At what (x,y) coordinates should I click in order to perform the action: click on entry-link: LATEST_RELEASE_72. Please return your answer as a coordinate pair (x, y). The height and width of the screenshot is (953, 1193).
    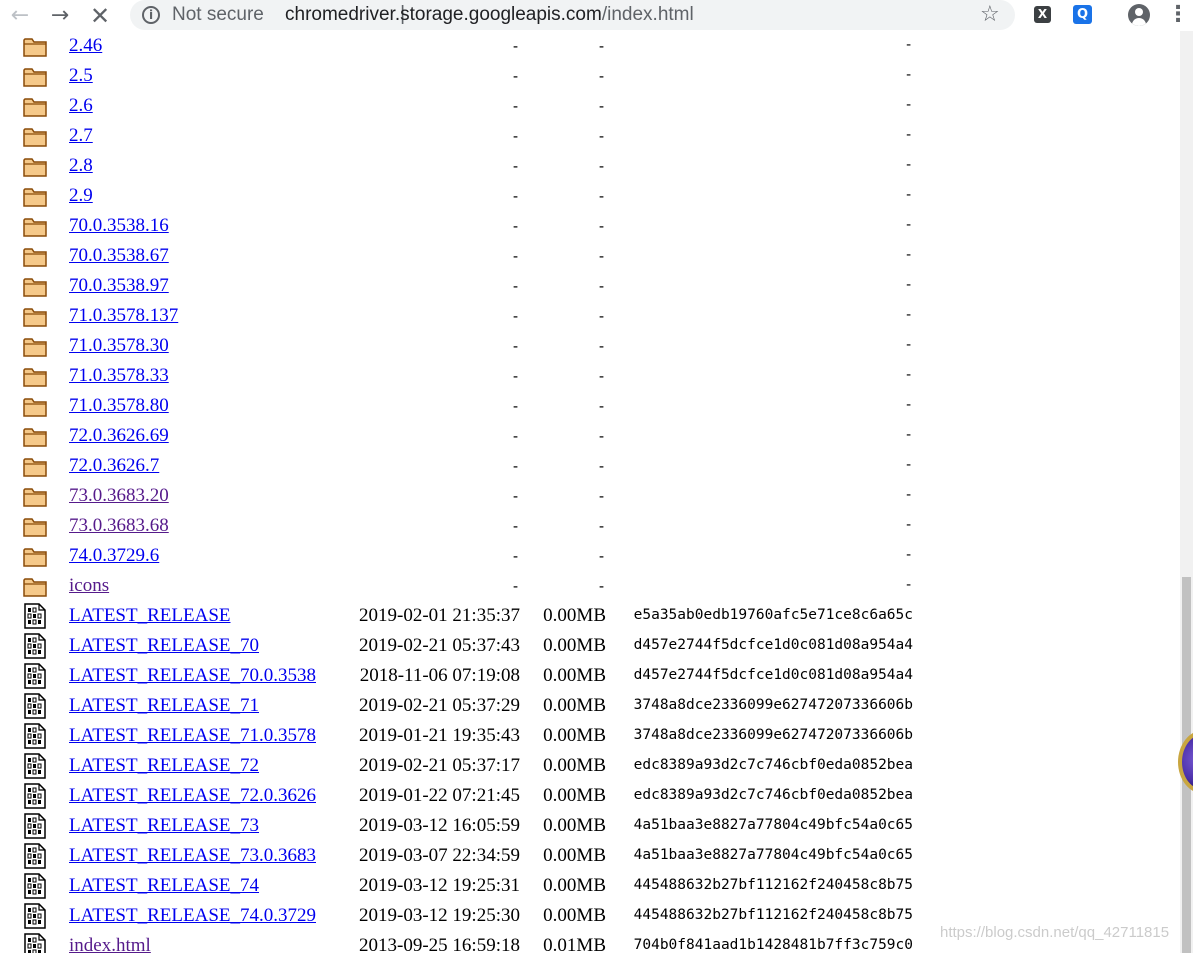
    Looking at the image, I should click on (164, 766).